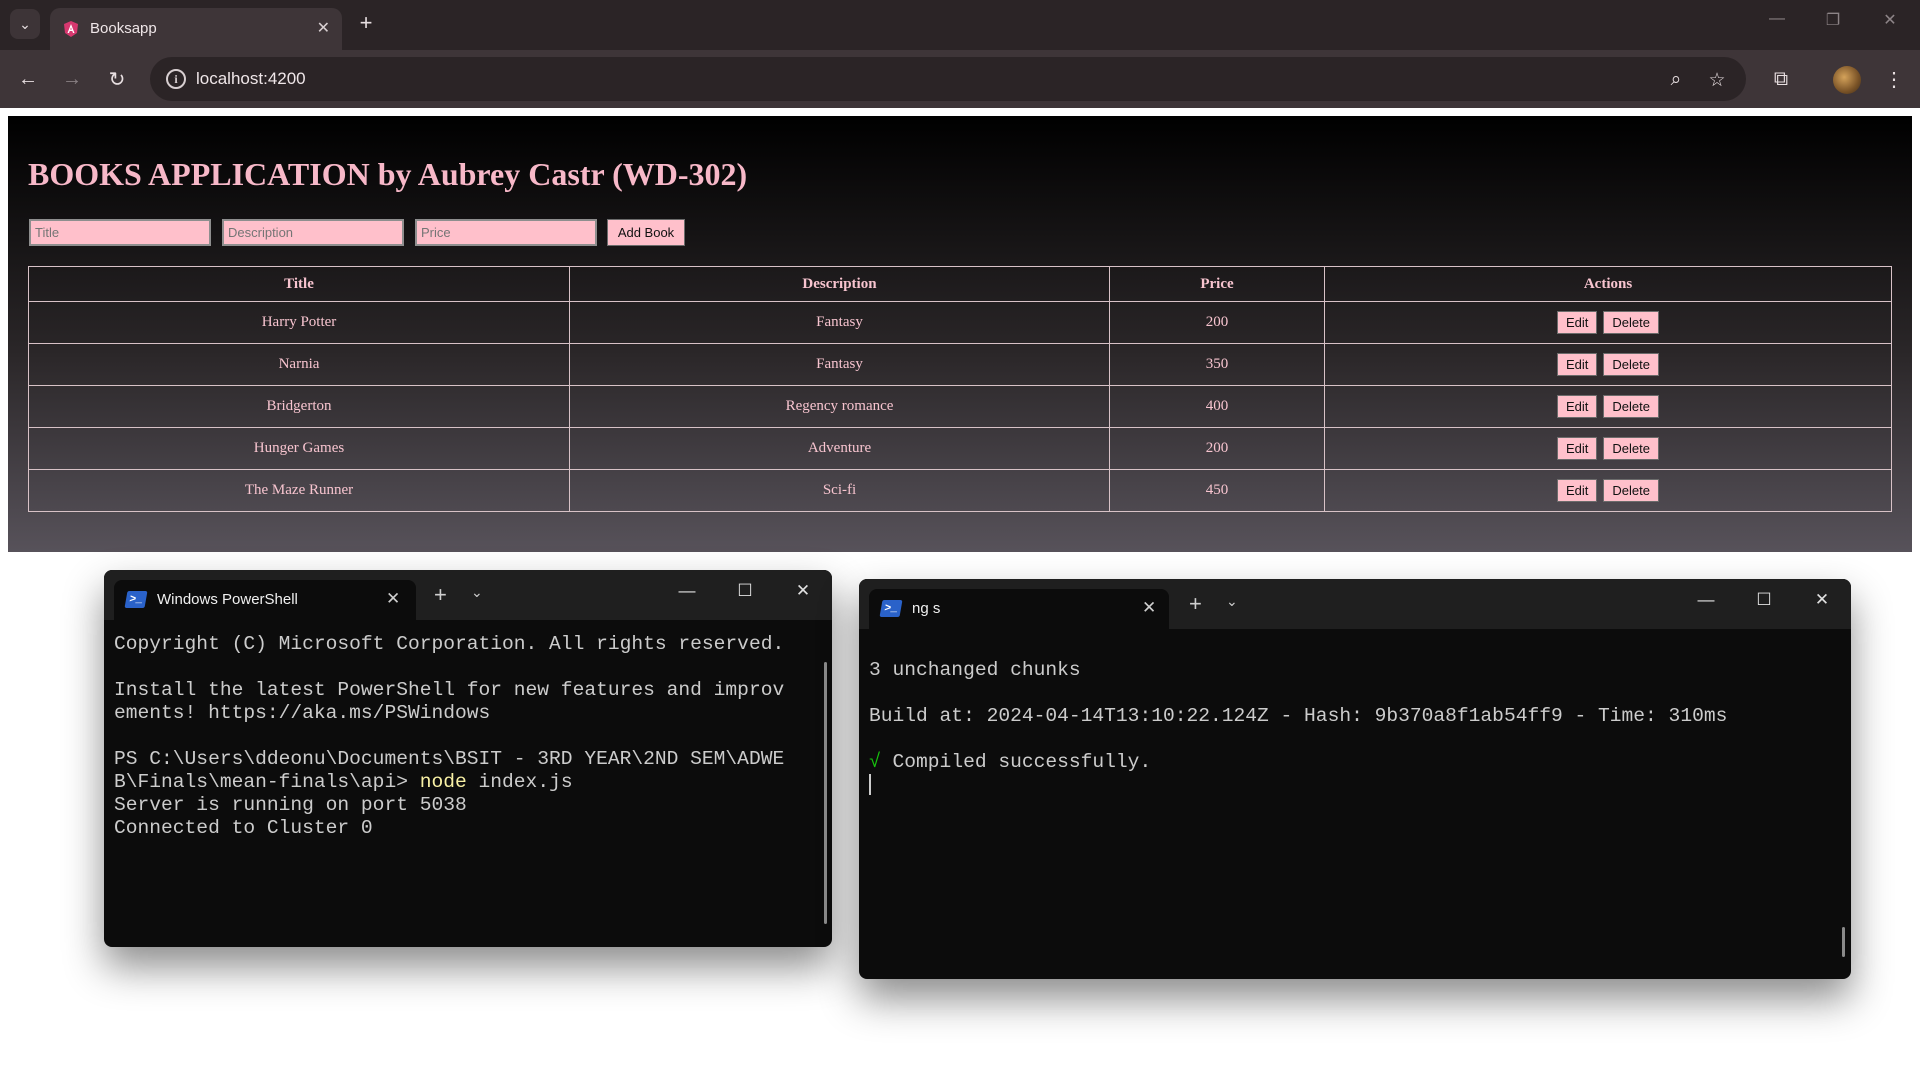 The height and width of the screenshot is (1080, 1920). I want to click on browser-toolbar: ← → ↻ i localhost:4200 ⌕ ☆ ⧉ ⋮, so click(960, 79).